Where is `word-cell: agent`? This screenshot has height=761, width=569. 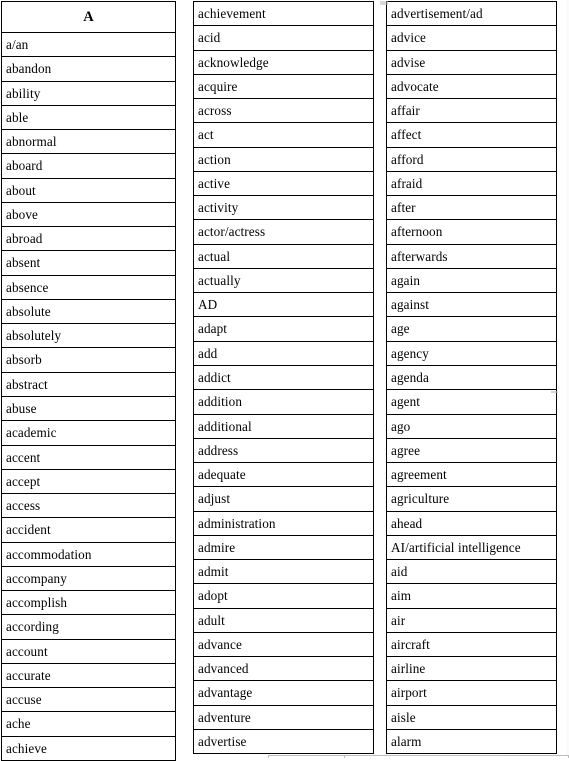
word-cell: agent is located at coordinates (471, 402).